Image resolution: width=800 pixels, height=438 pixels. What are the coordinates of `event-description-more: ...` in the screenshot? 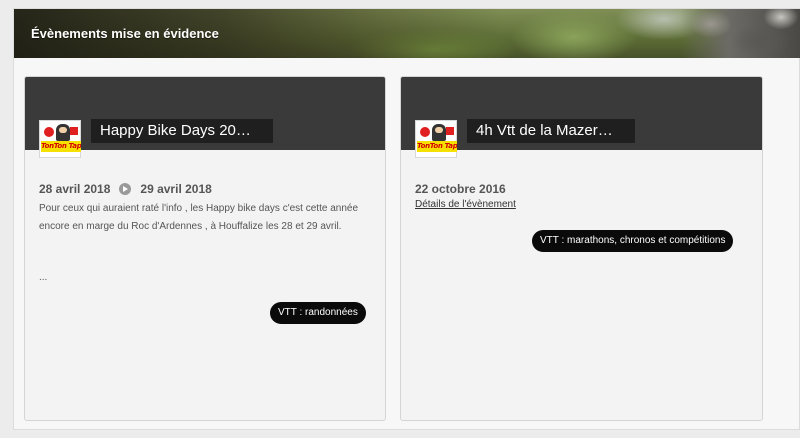 It's located at (43, 277).